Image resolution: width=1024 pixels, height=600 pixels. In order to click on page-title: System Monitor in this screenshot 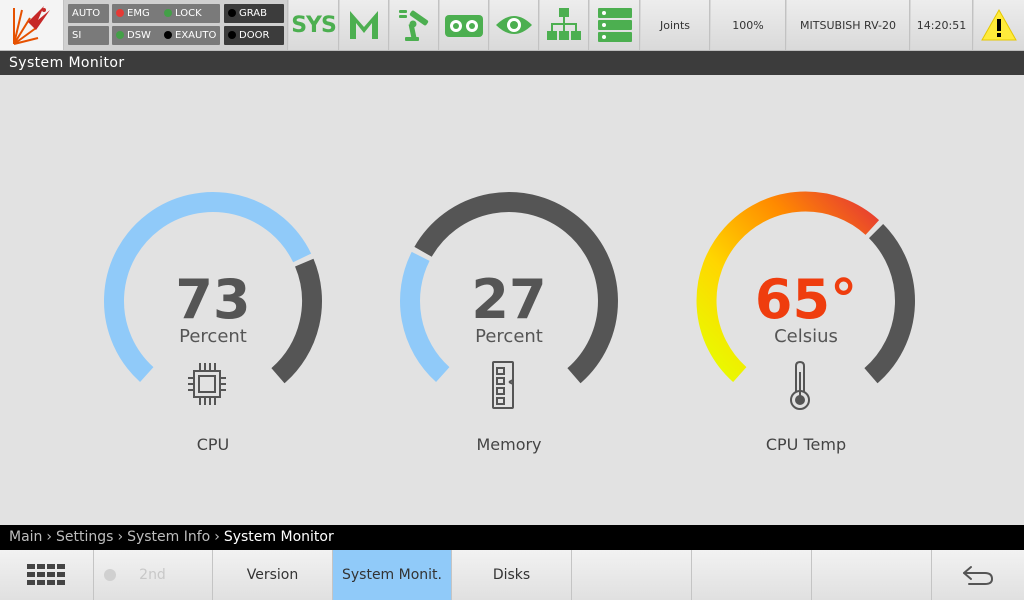, I will do `click(512, 63)`.